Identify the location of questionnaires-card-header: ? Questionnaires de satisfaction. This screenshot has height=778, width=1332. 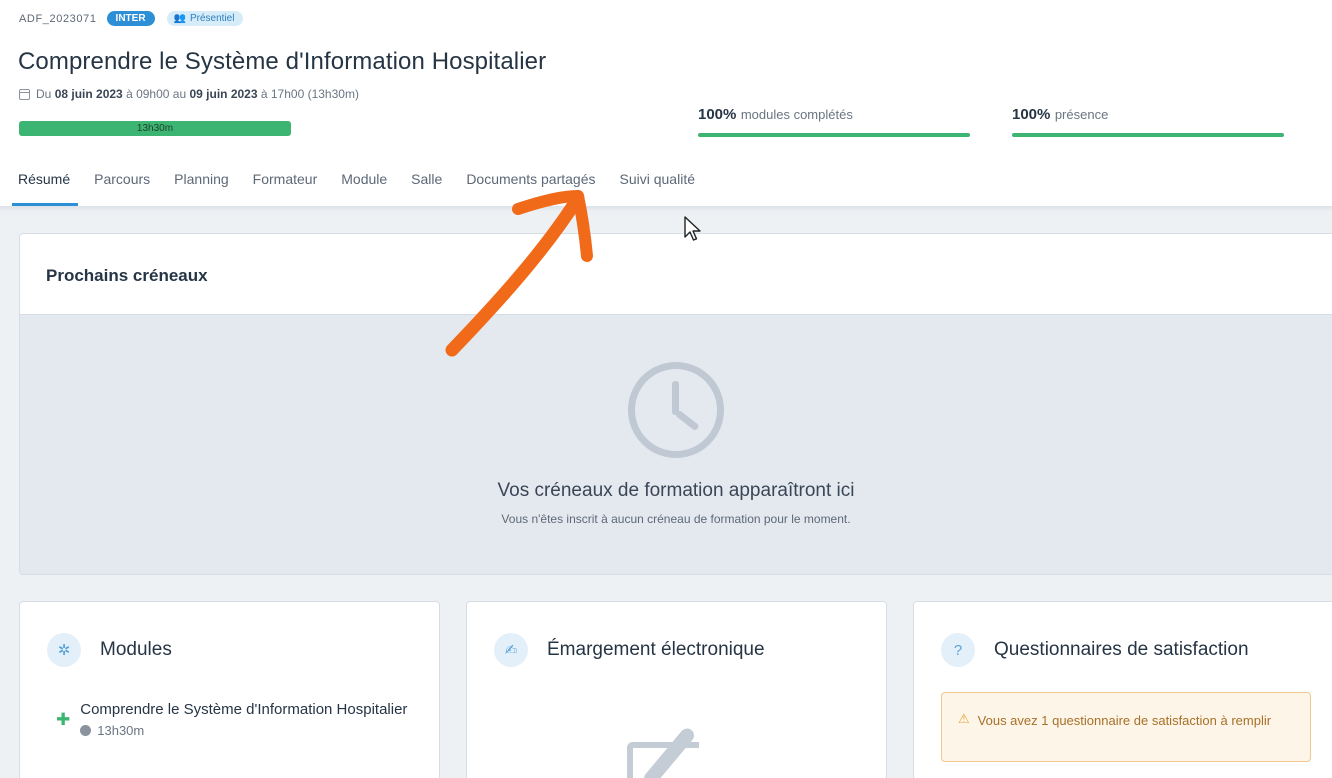
(1095, 650).